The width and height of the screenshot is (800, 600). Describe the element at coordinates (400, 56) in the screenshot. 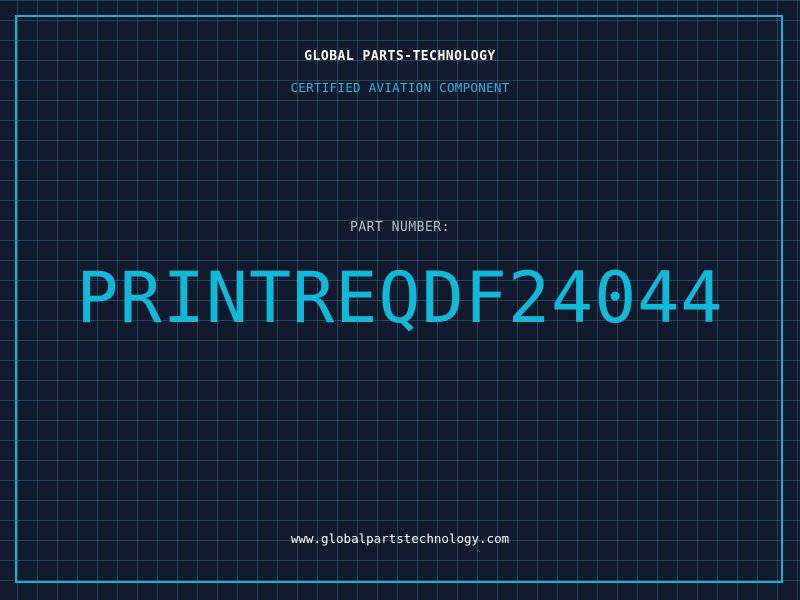

I see `brand-name: GLOBAL PARTS-TECHNOLOGY` at that location.